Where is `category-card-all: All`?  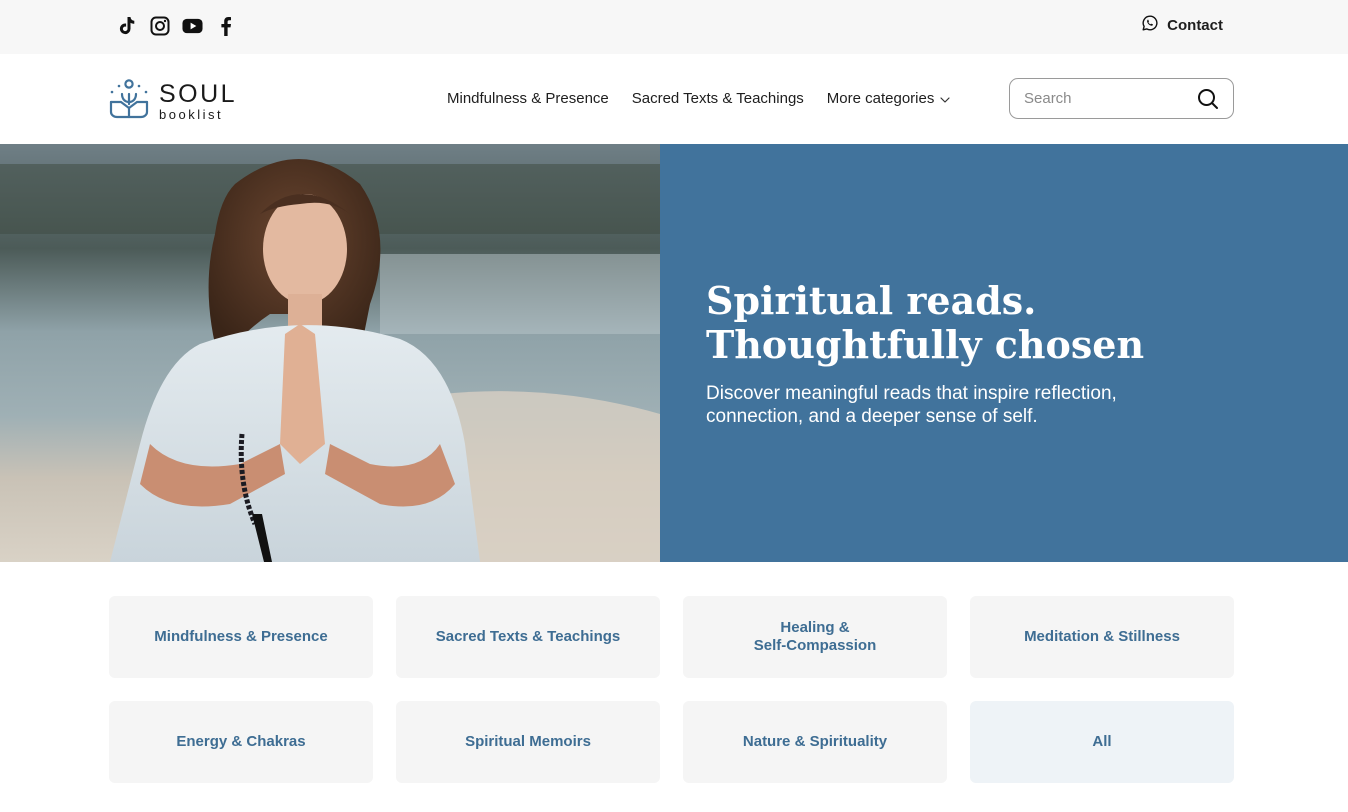
category-card-all: All is located at coordinates (1102, 742).